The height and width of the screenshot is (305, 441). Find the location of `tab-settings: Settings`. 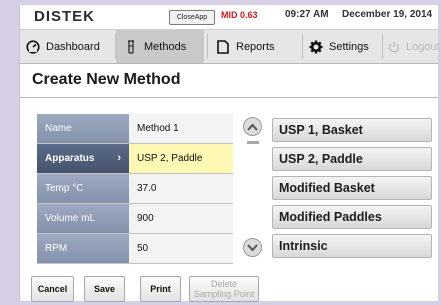

tab-settings: Settings is located at coordinates (349, 46).